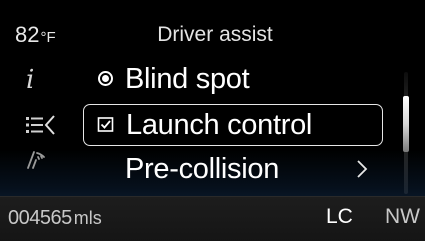  I want to click on menu-item-label: Launch control, so click(219, 125).